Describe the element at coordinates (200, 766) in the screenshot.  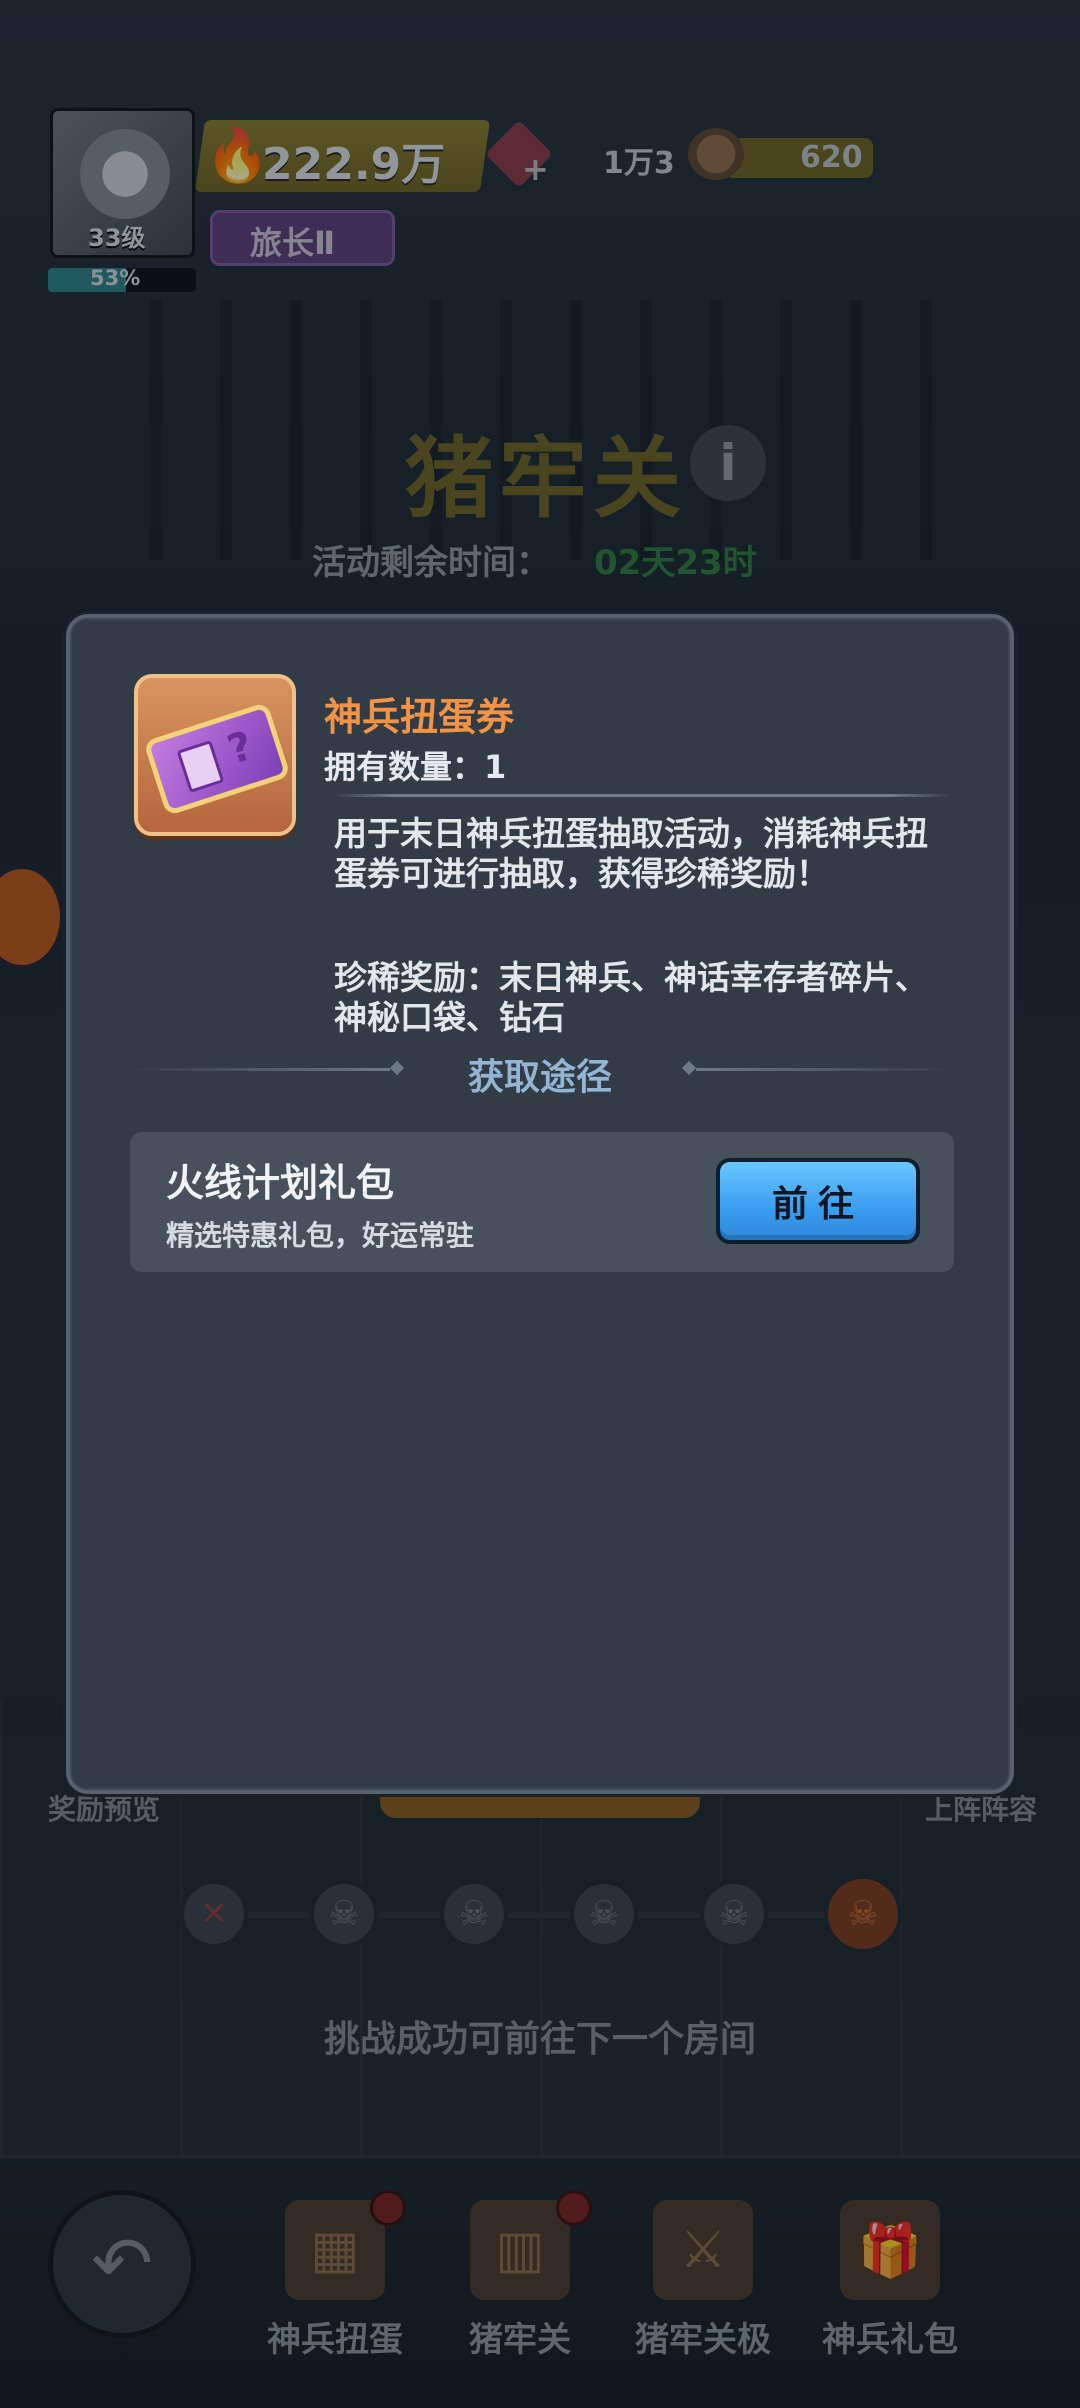
I see `card-shape` at that location.